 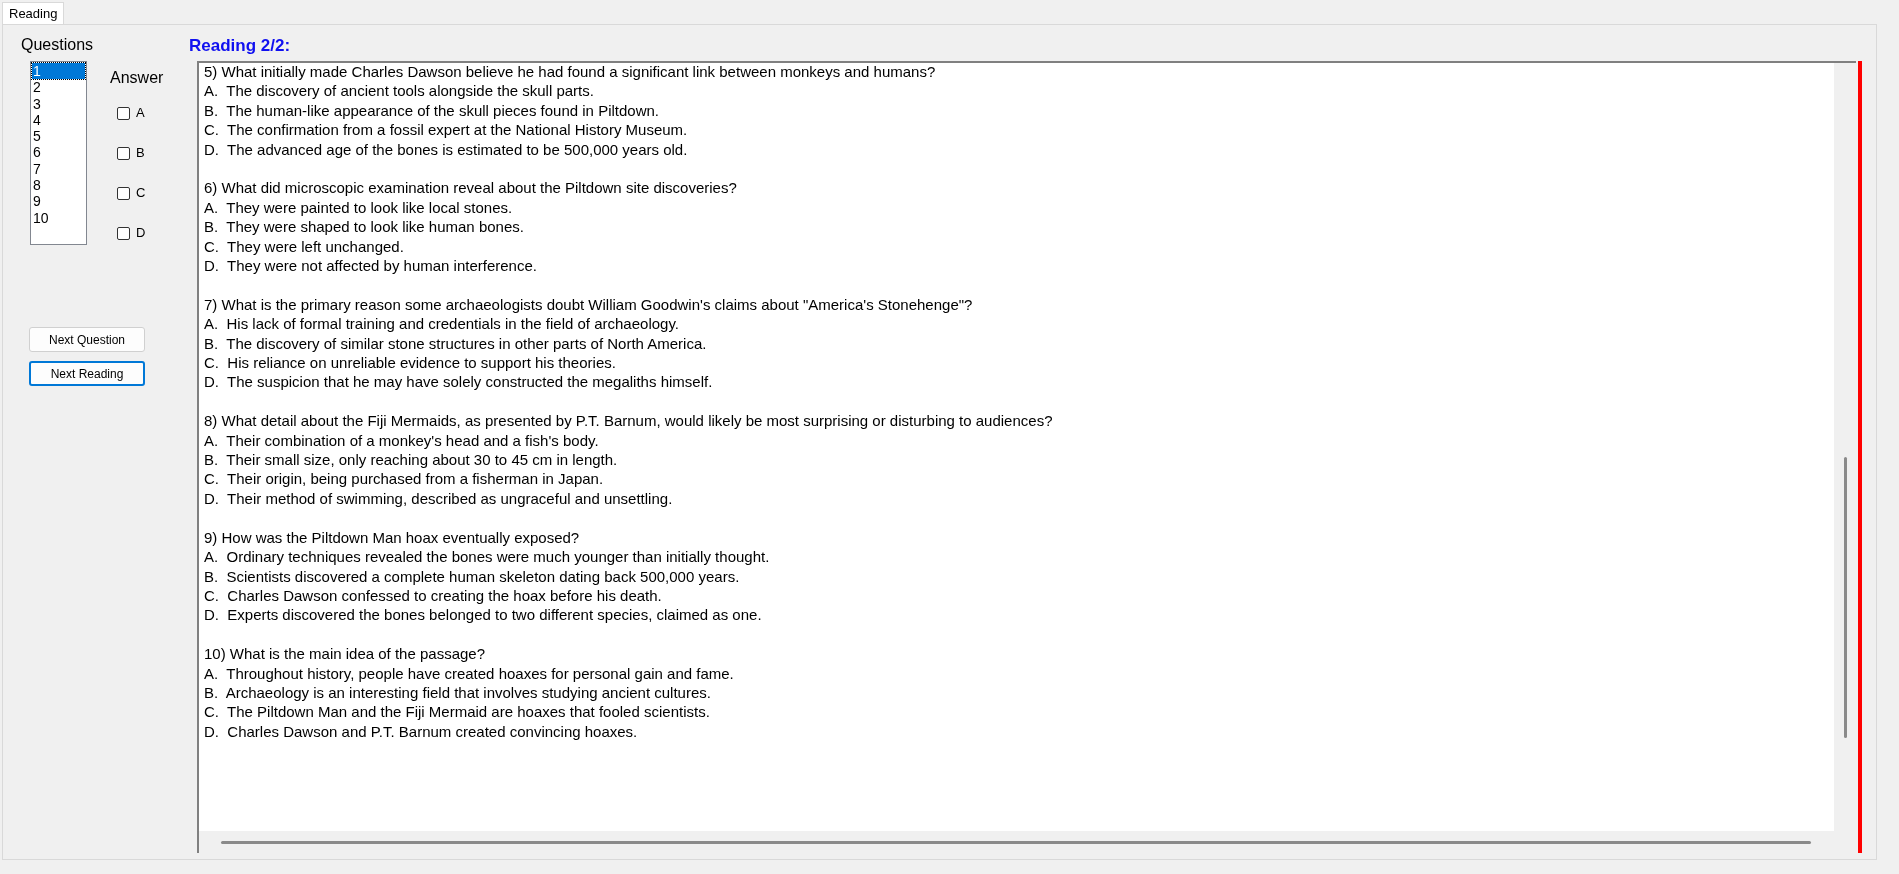 I want to click on question-text: 10) What is the main idea of the passage?, so click(x=344, y=654).